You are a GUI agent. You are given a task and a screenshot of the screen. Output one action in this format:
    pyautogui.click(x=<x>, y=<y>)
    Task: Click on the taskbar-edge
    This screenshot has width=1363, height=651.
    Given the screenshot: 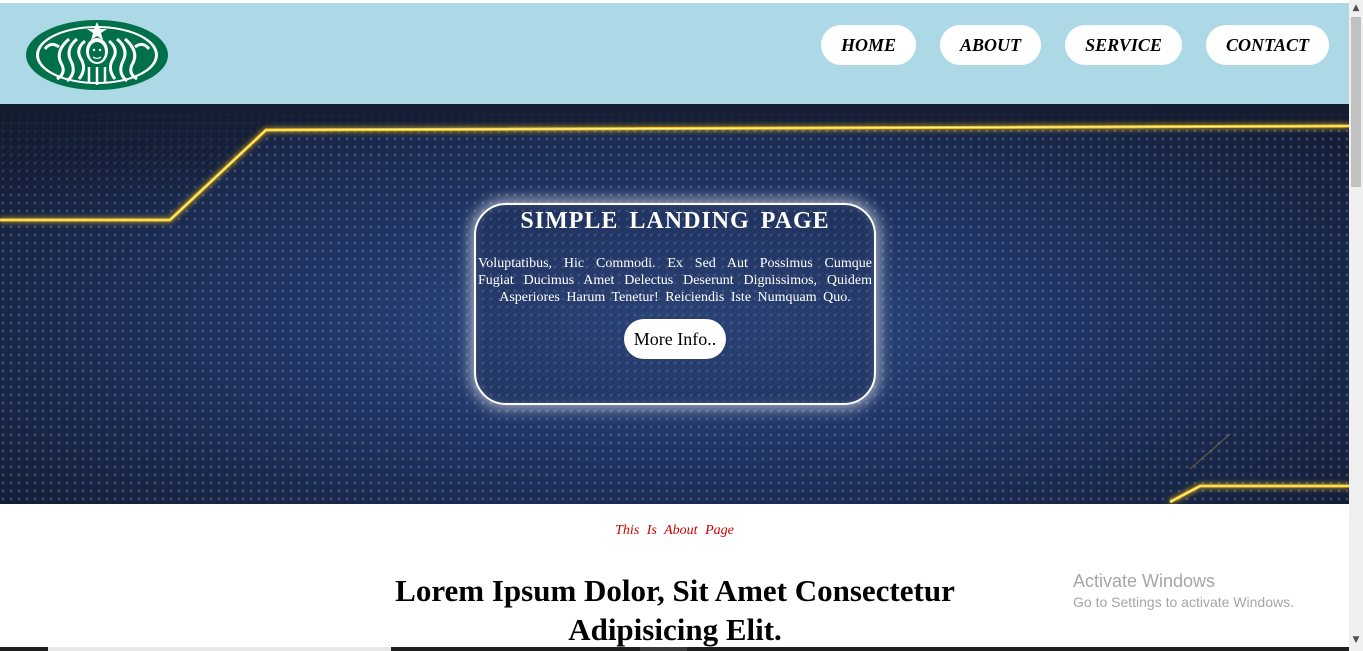 What is the action you would take?
    pyautogui.click(x=674, y=649)
    